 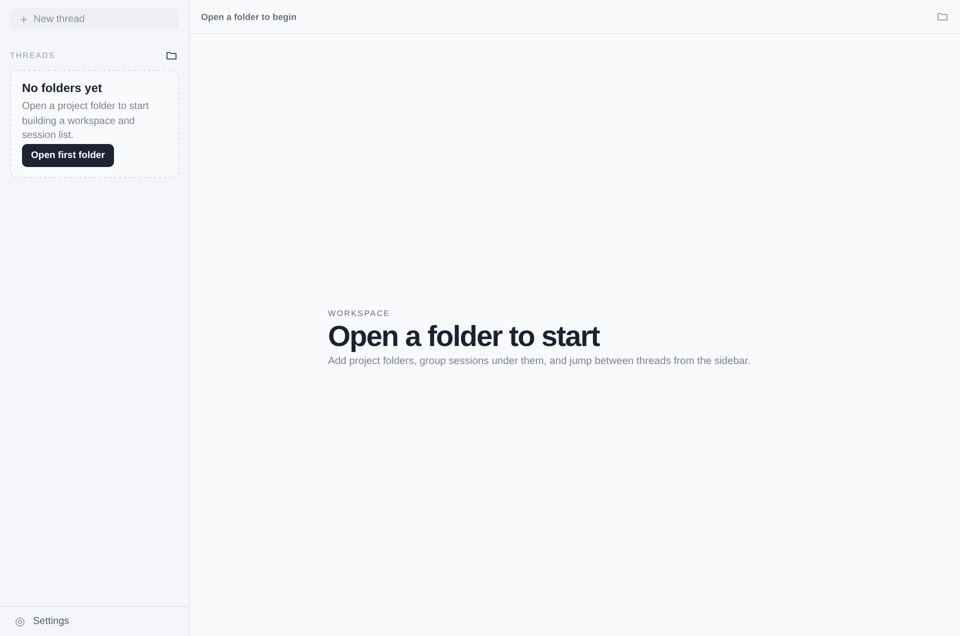 I want to click on eyebrow-label: WORKSPACE, so click(x=360, y=313).